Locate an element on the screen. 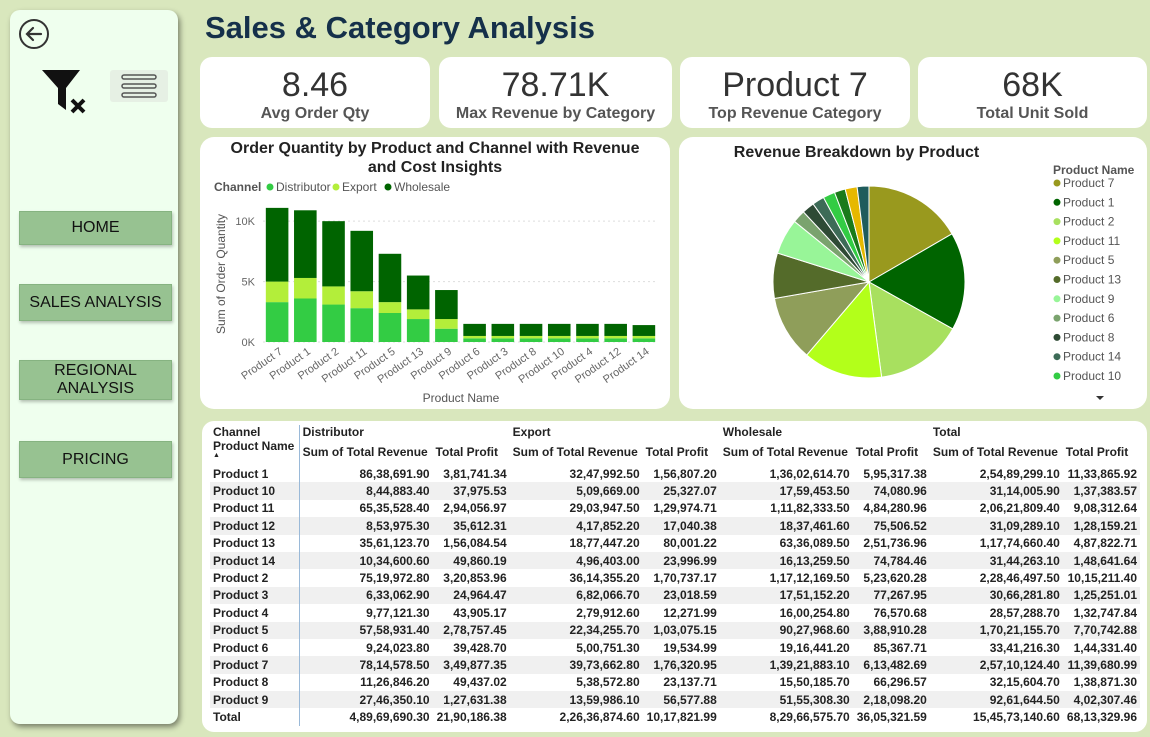 The height and width of the screenshot is (737, 1150). legend-label: Product 9 is located at coordinates (1089, 299).